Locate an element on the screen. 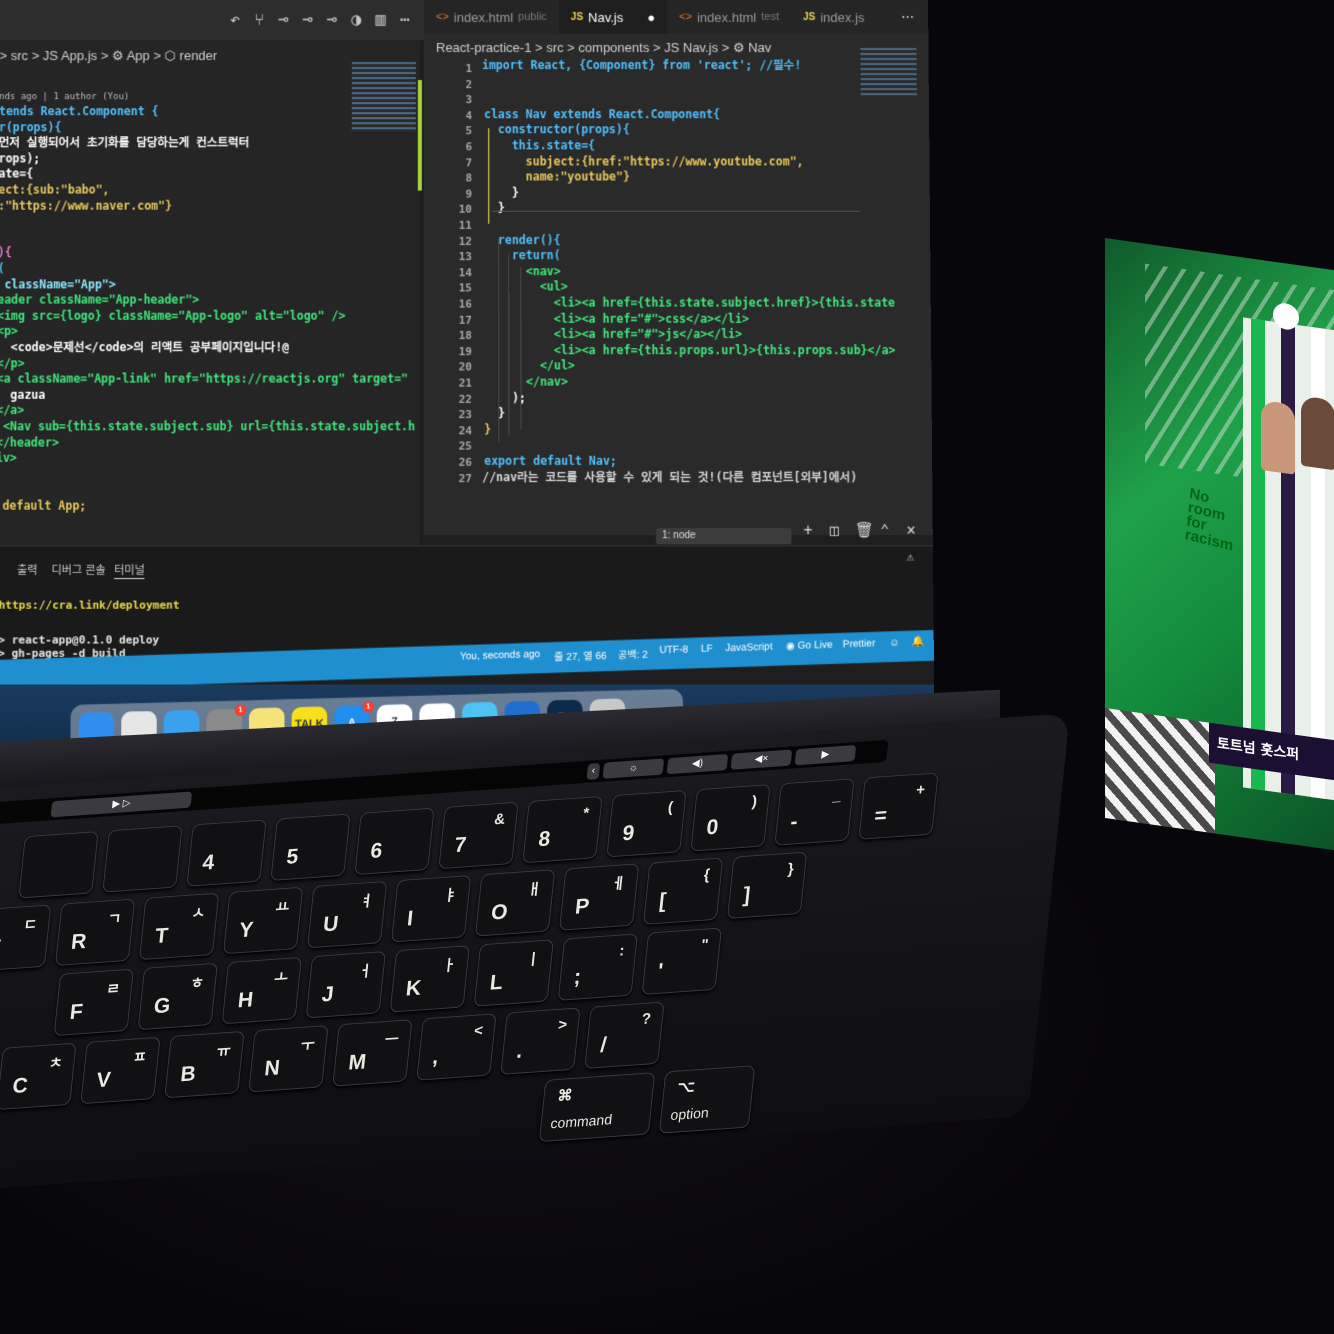 The image size is (1334, 1334). key-legend: . is located at coordinates (519, 1051).